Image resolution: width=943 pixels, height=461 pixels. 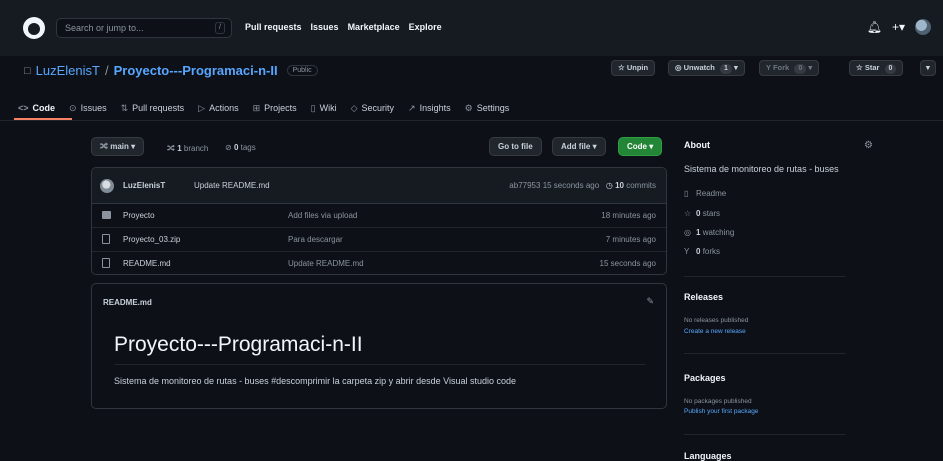 What do you see at coordinates (36, 108) in the screenshot?
I see `tab-code: <> Code` at bounding box center [36, 108].